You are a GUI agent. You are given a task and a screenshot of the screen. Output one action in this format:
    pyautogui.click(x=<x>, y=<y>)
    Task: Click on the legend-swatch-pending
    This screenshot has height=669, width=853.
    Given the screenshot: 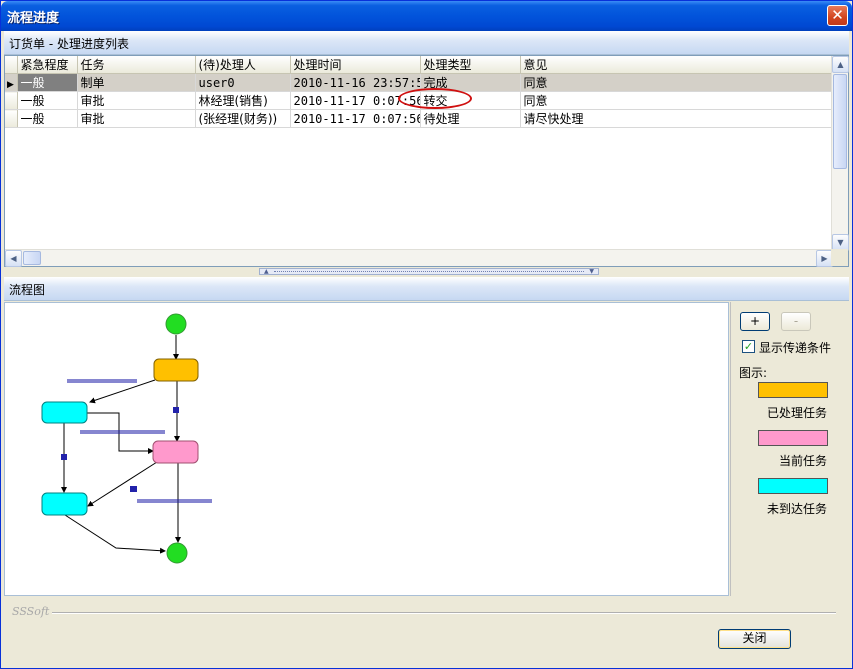 What is the action you would take?
    pyautogui.click(x=793, y=486)
    